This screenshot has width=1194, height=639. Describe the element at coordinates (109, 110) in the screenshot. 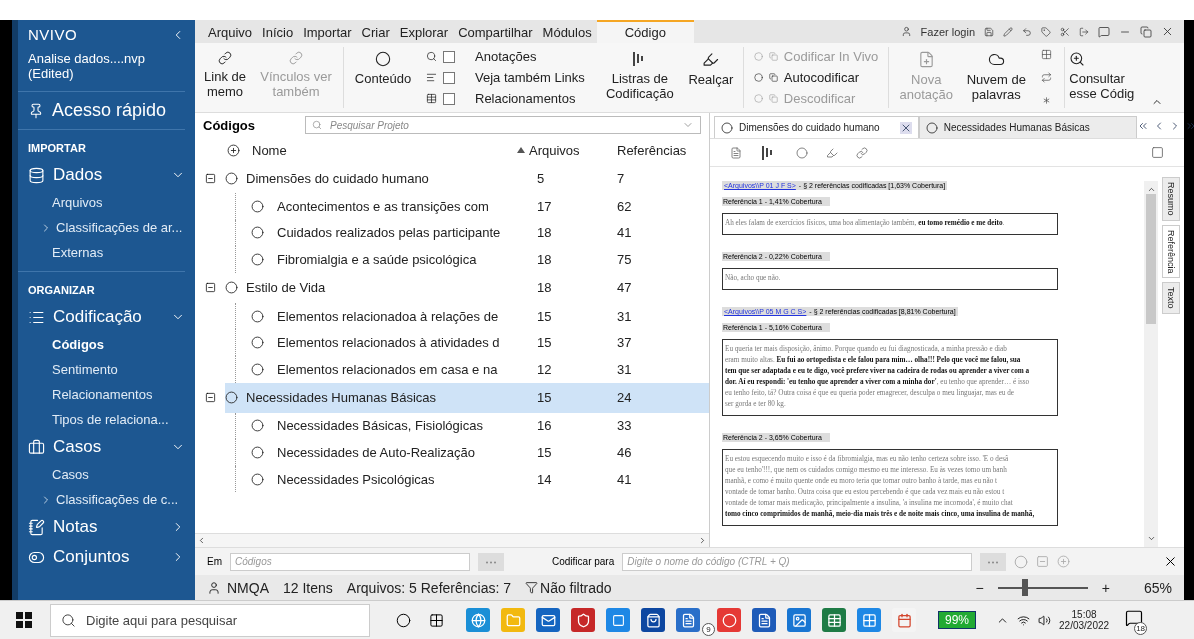

I see `quick-access: Acesso rápido` at that location.